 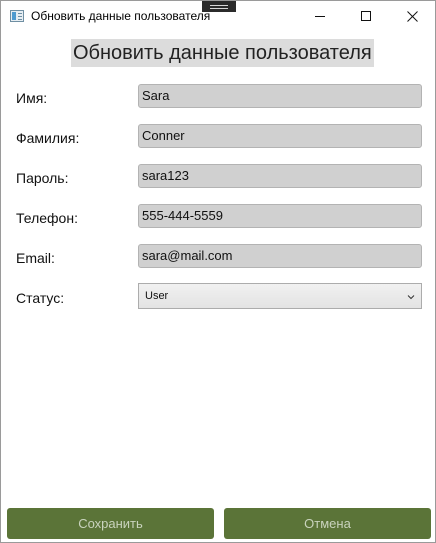 What do you see at coordinates (110, 523) in the screenshot?
I see `save-button: Сохранить` at bounding box center [110, 523].